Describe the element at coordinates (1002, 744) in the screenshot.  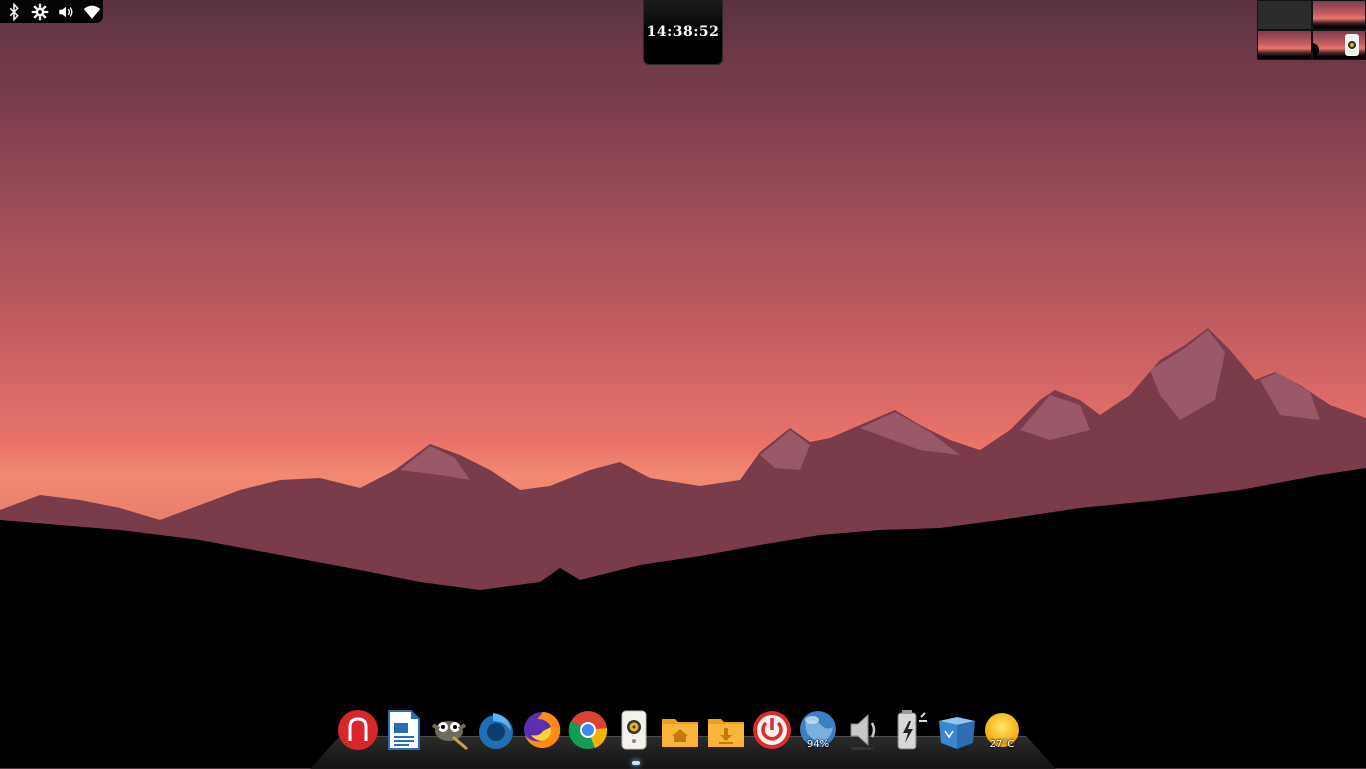
I see `weather-temperature-label: 27°C` at that location.